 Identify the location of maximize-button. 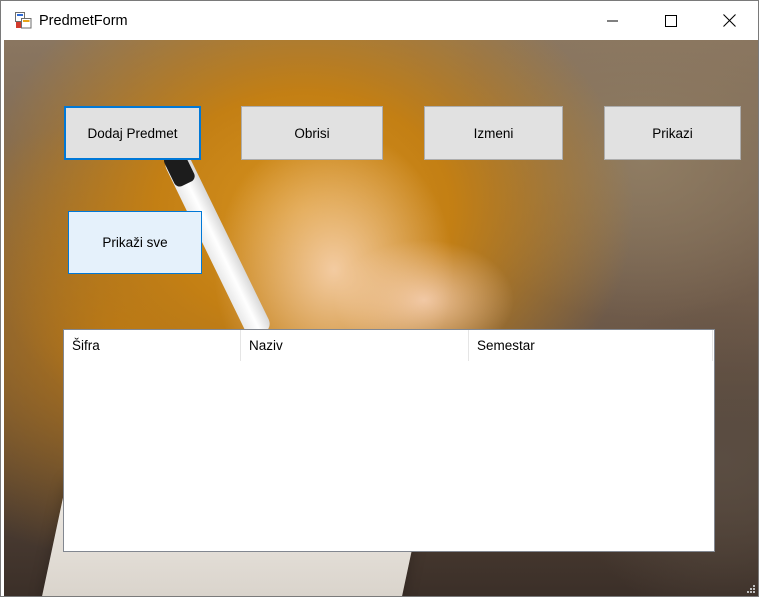
(671, 20).